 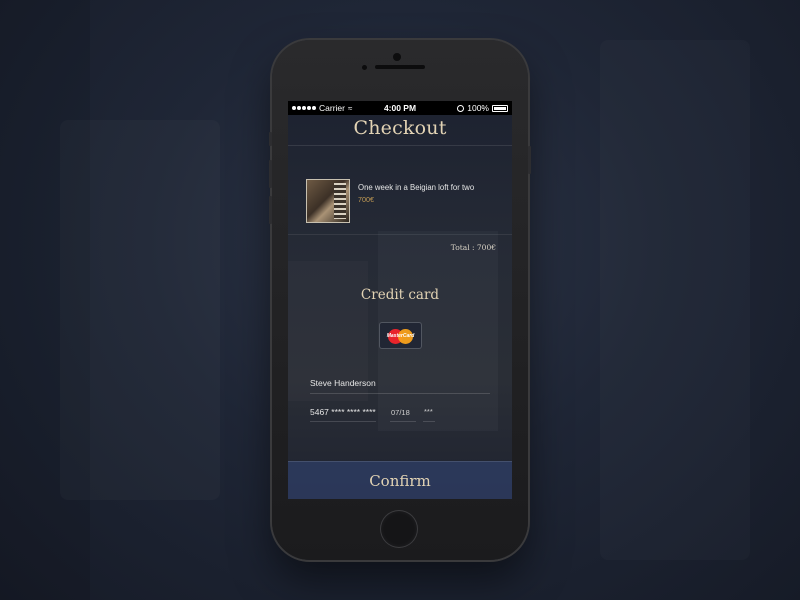 What do you see at coordinates (366, 199) in the screenshot?
I see `item-price: 700€` at bounding box center [366, 199].